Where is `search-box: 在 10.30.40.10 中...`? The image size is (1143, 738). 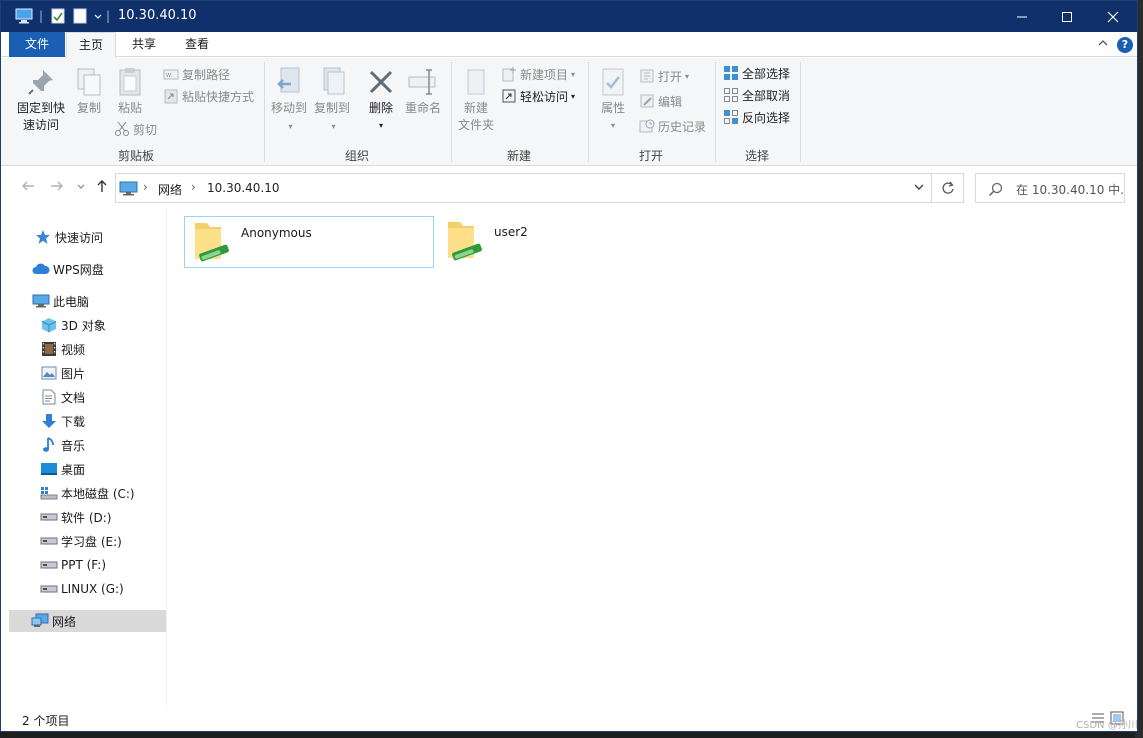 search-box: 在 10.30.40.10 中... is located at coordinates (1050, 188).